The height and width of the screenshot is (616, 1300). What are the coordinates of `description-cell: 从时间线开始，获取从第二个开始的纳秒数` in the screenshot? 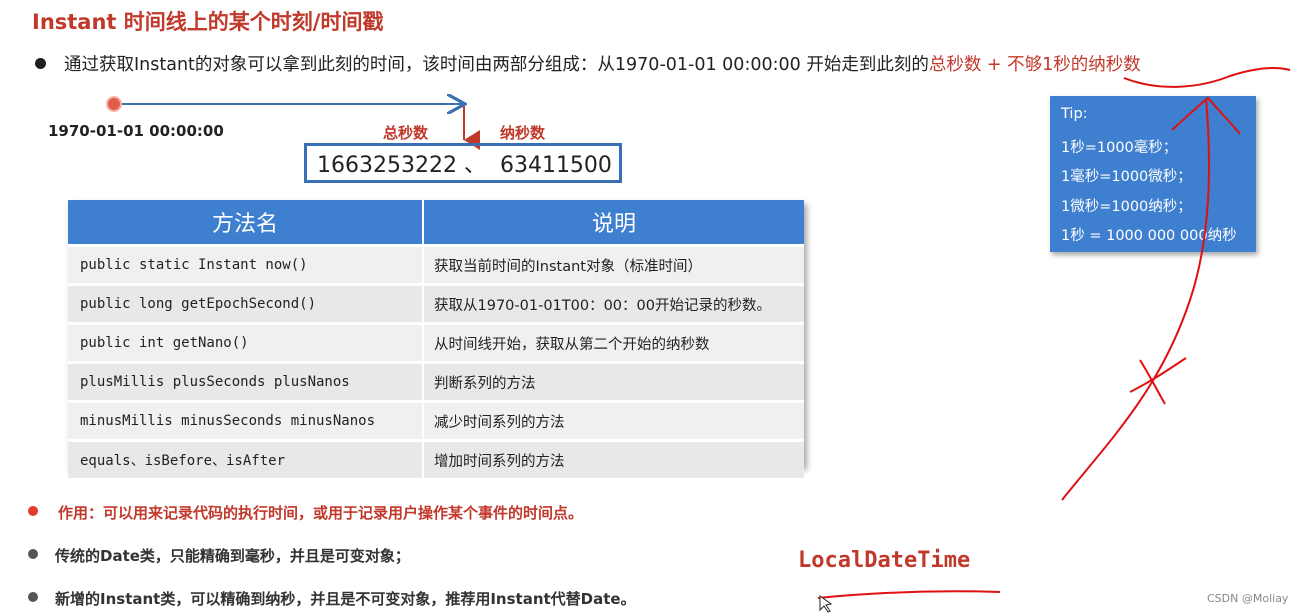 It's located at (613, 342).